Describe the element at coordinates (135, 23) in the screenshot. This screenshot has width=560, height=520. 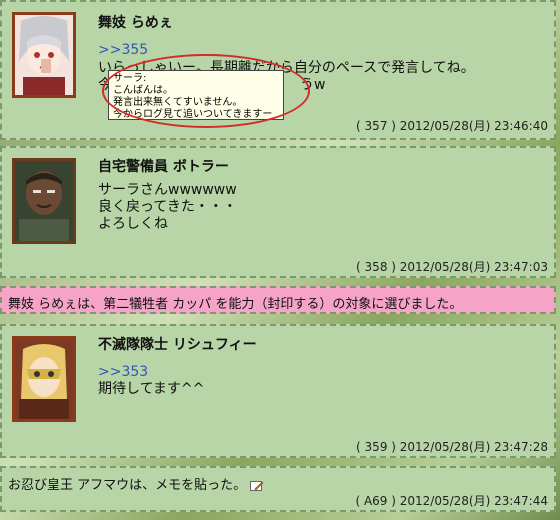
I see `post-author-name: 舞妓 らめぇ` at that location.